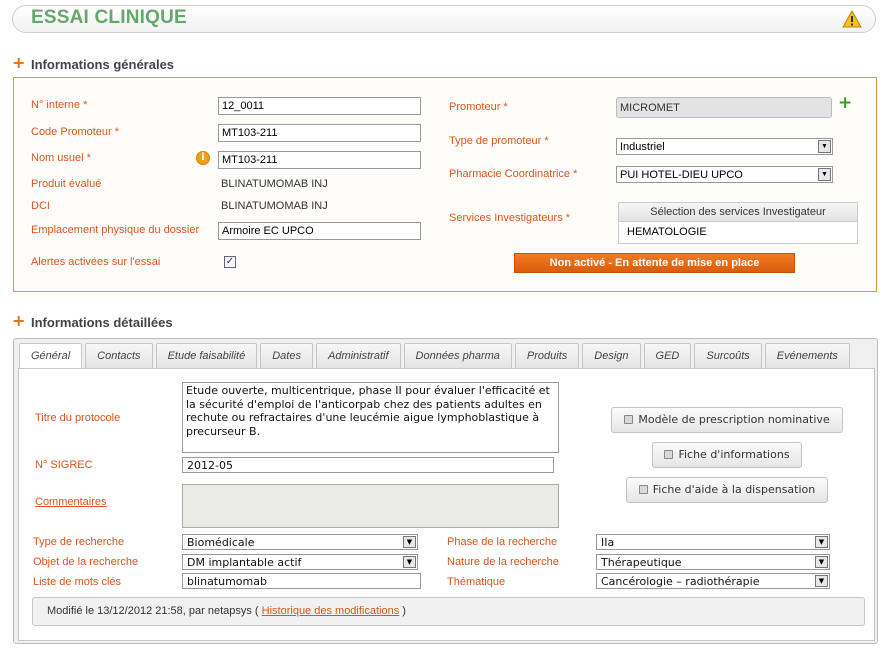 The image size is (891, 648). What do you see at coordinates (547, 355) in the screenshot?
I see `tab-produits: Produits` at bounding box center [547, 355].